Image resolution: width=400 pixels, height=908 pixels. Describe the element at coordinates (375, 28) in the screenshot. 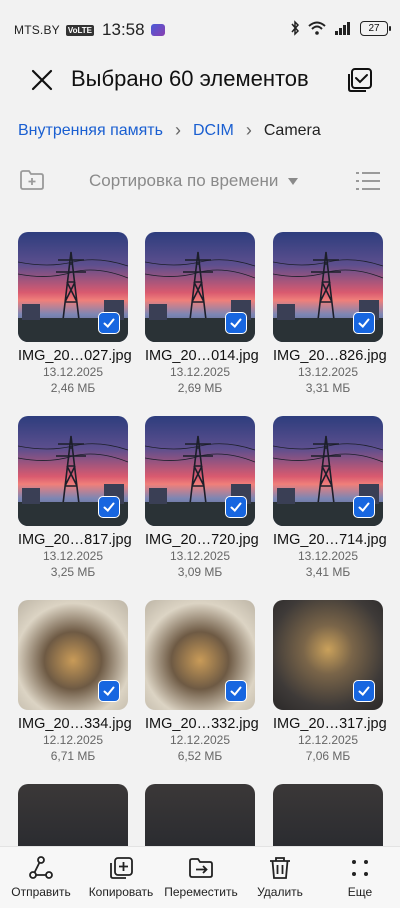

I see `battery-indicator: 27` at that location.